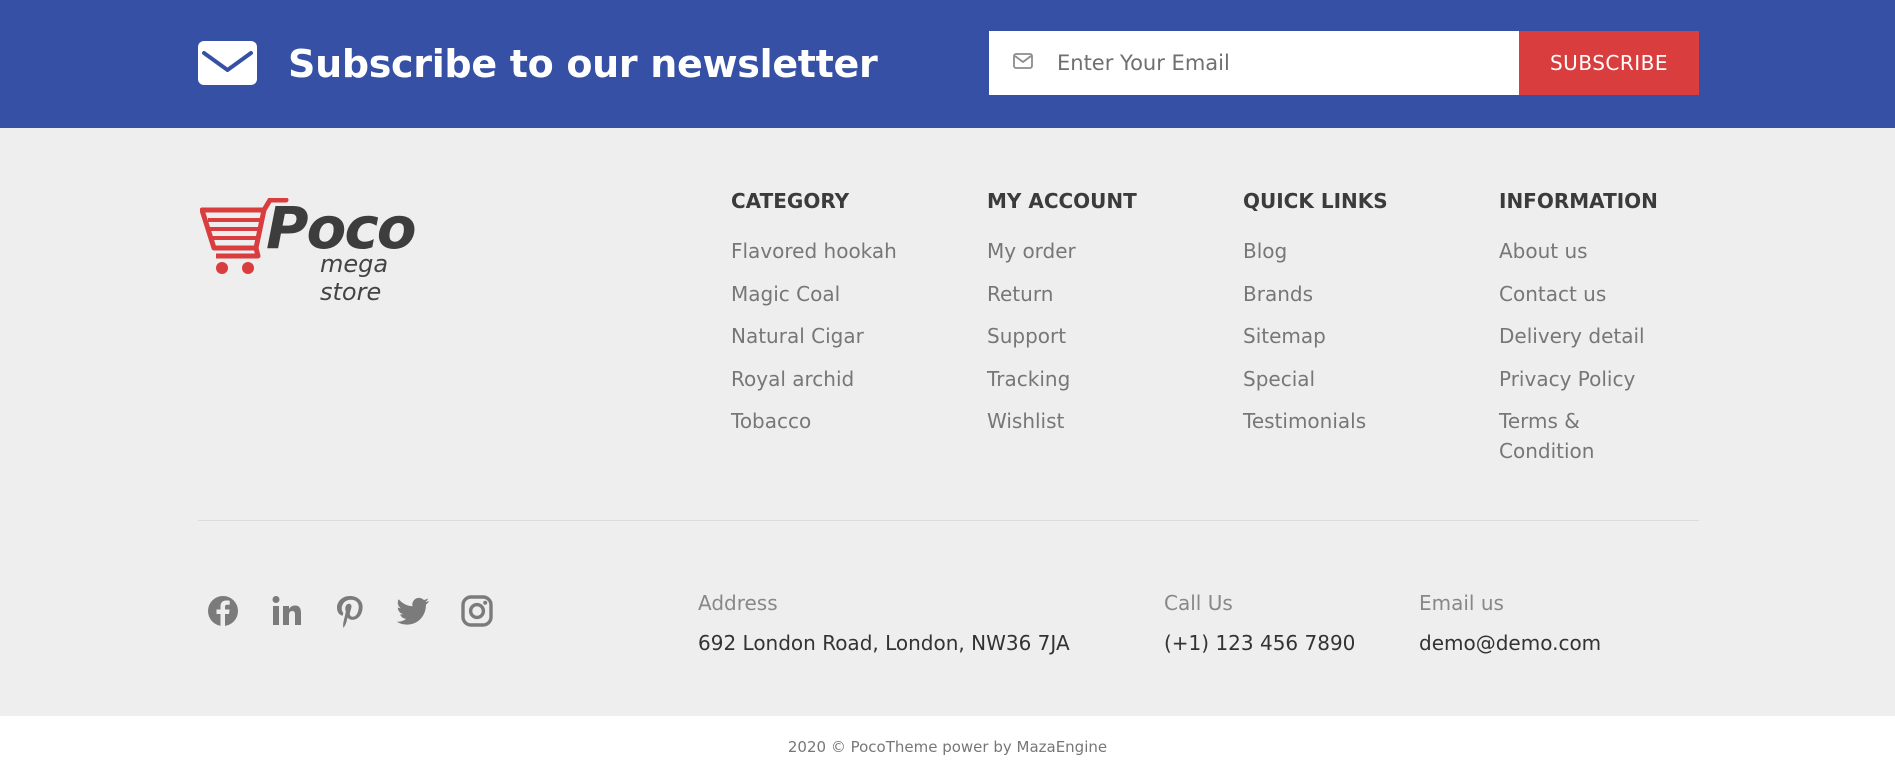 The image size is (1895, 768). I want to click on logo-tagline: mega store, so click(354, 278).